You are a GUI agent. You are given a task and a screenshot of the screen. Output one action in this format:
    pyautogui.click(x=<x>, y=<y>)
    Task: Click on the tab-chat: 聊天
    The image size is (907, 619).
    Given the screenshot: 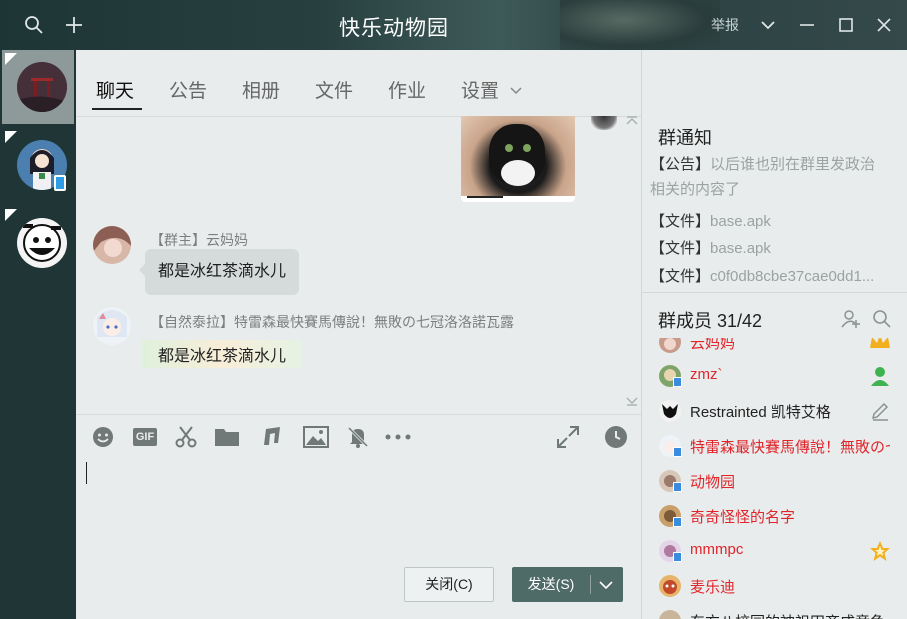 What is the action you would take?
    pyautogui.click(x=115, y=89)
    